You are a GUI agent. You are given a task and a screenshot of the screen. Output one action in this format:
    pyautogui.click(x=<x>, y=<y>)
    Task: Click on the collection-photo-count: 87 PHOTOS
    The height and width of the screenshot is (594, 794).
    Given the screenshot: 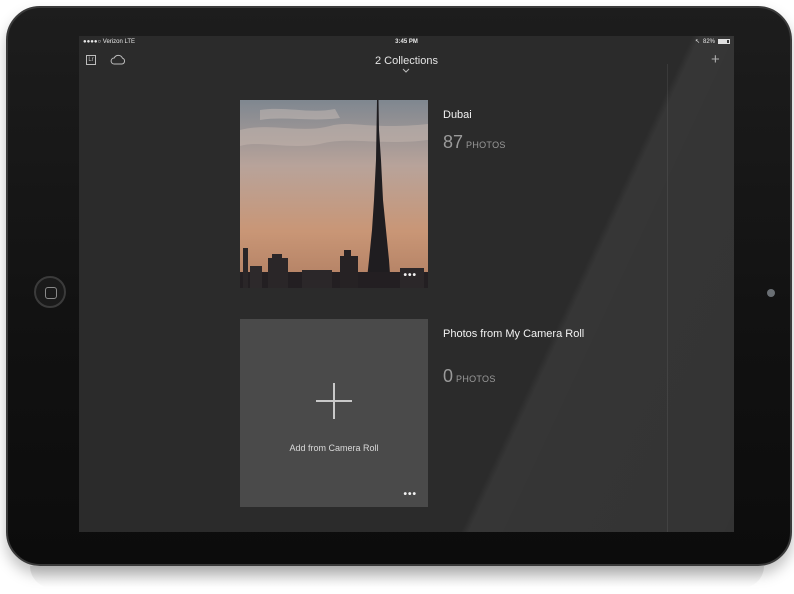 What is the action you would take?
    pyautogui.click(x=474, y=142)
    